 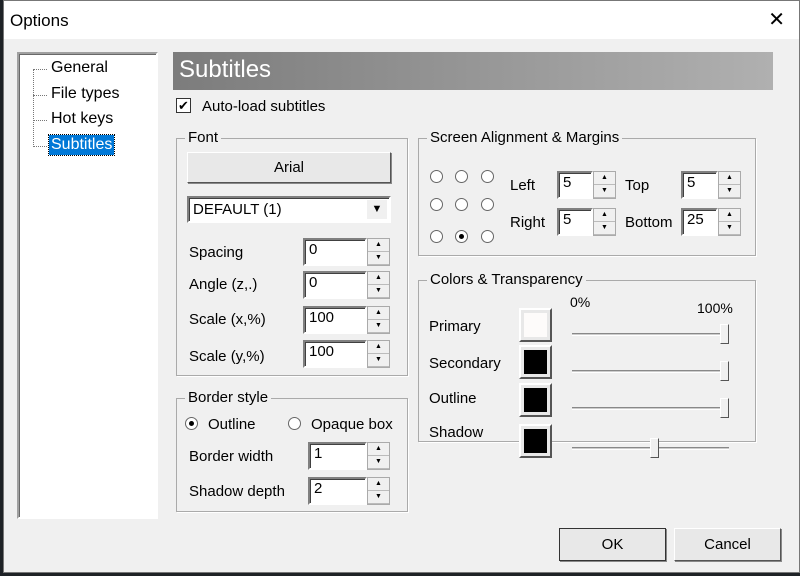 What do you see at coordinates (649, 222) in the screenshot?
I see `bottom-margin-label: Bottom` at bounding box center [649, 222].